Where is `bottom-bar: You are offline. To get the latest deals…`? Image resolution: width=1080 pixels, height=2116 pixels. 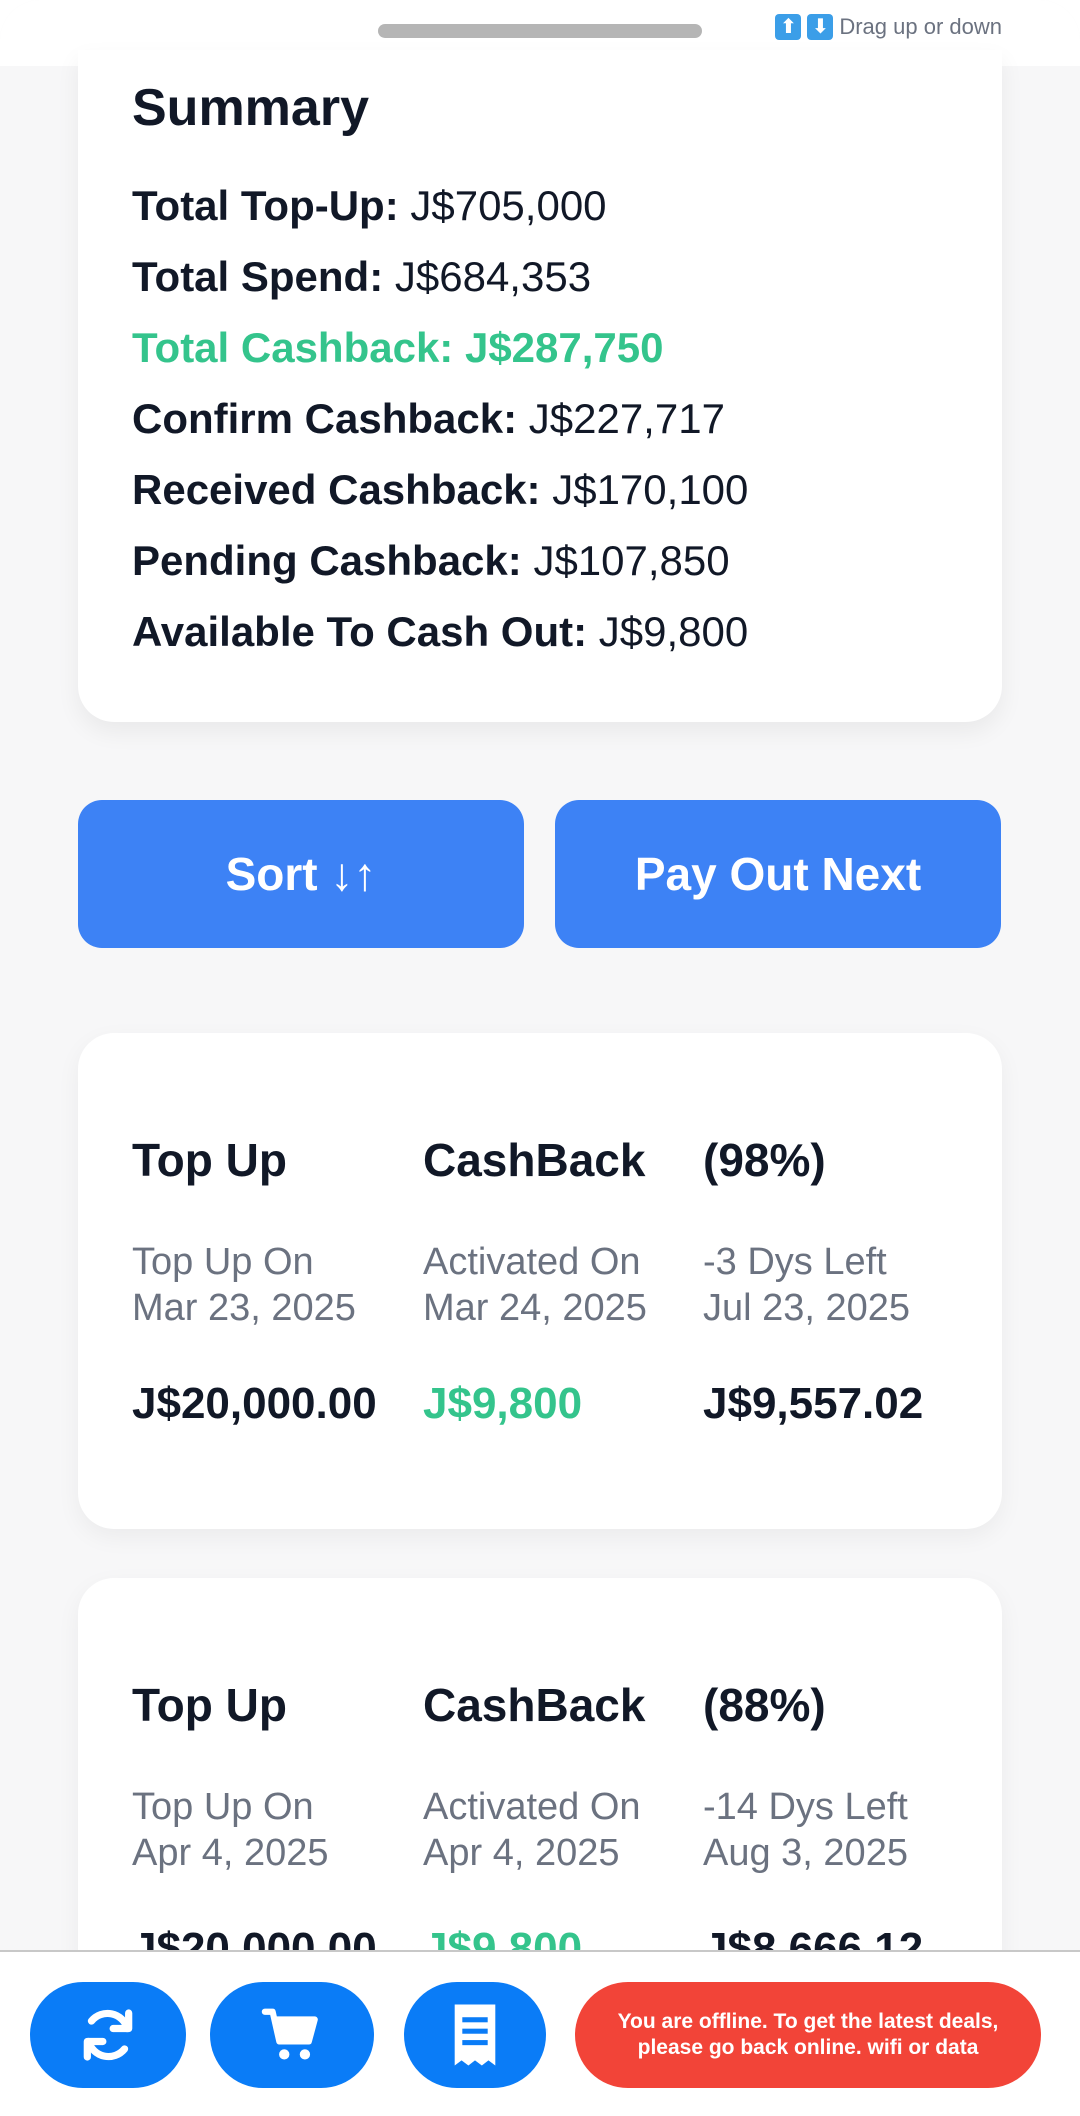 bottom-bar: You are offline. To get the latest deals… is located at coordinates (540, 2033).